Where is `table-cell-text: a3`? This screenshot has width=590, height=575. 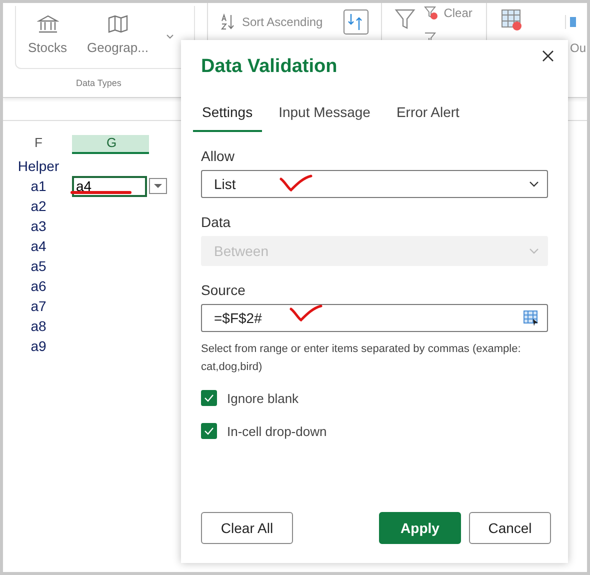
table-cell-text: a3 is located at coordinates (39, 226).